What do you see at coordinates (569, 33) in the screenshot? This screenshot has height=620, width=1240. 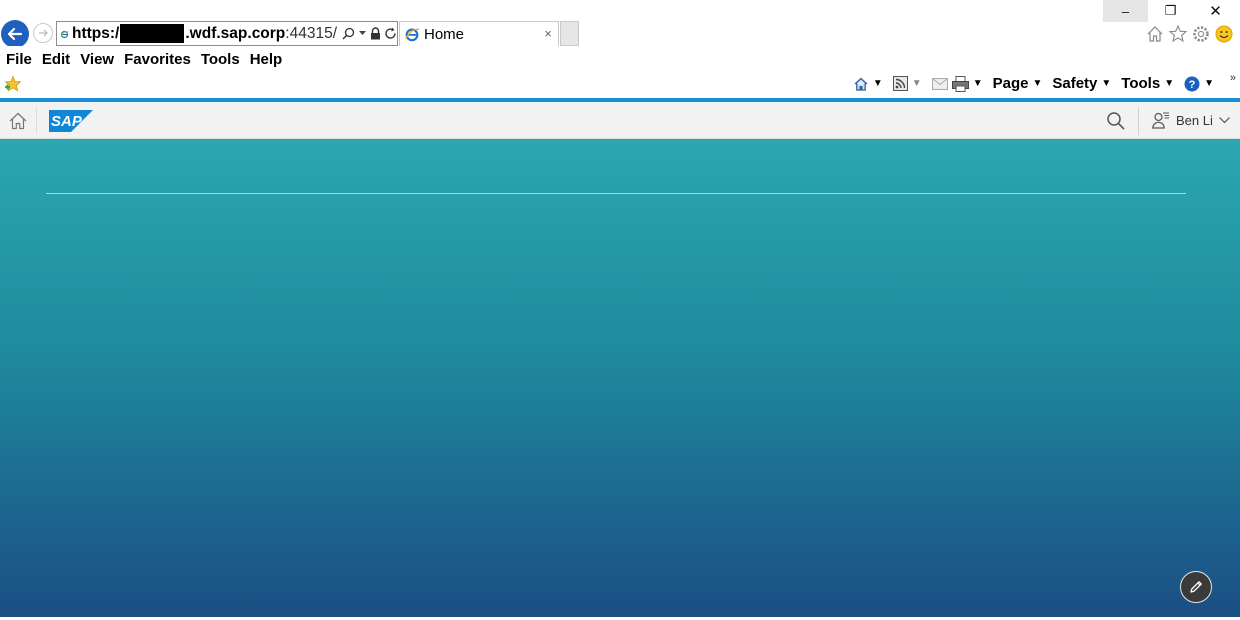 I see `new-tab-button` at bounding box center [569, 33].